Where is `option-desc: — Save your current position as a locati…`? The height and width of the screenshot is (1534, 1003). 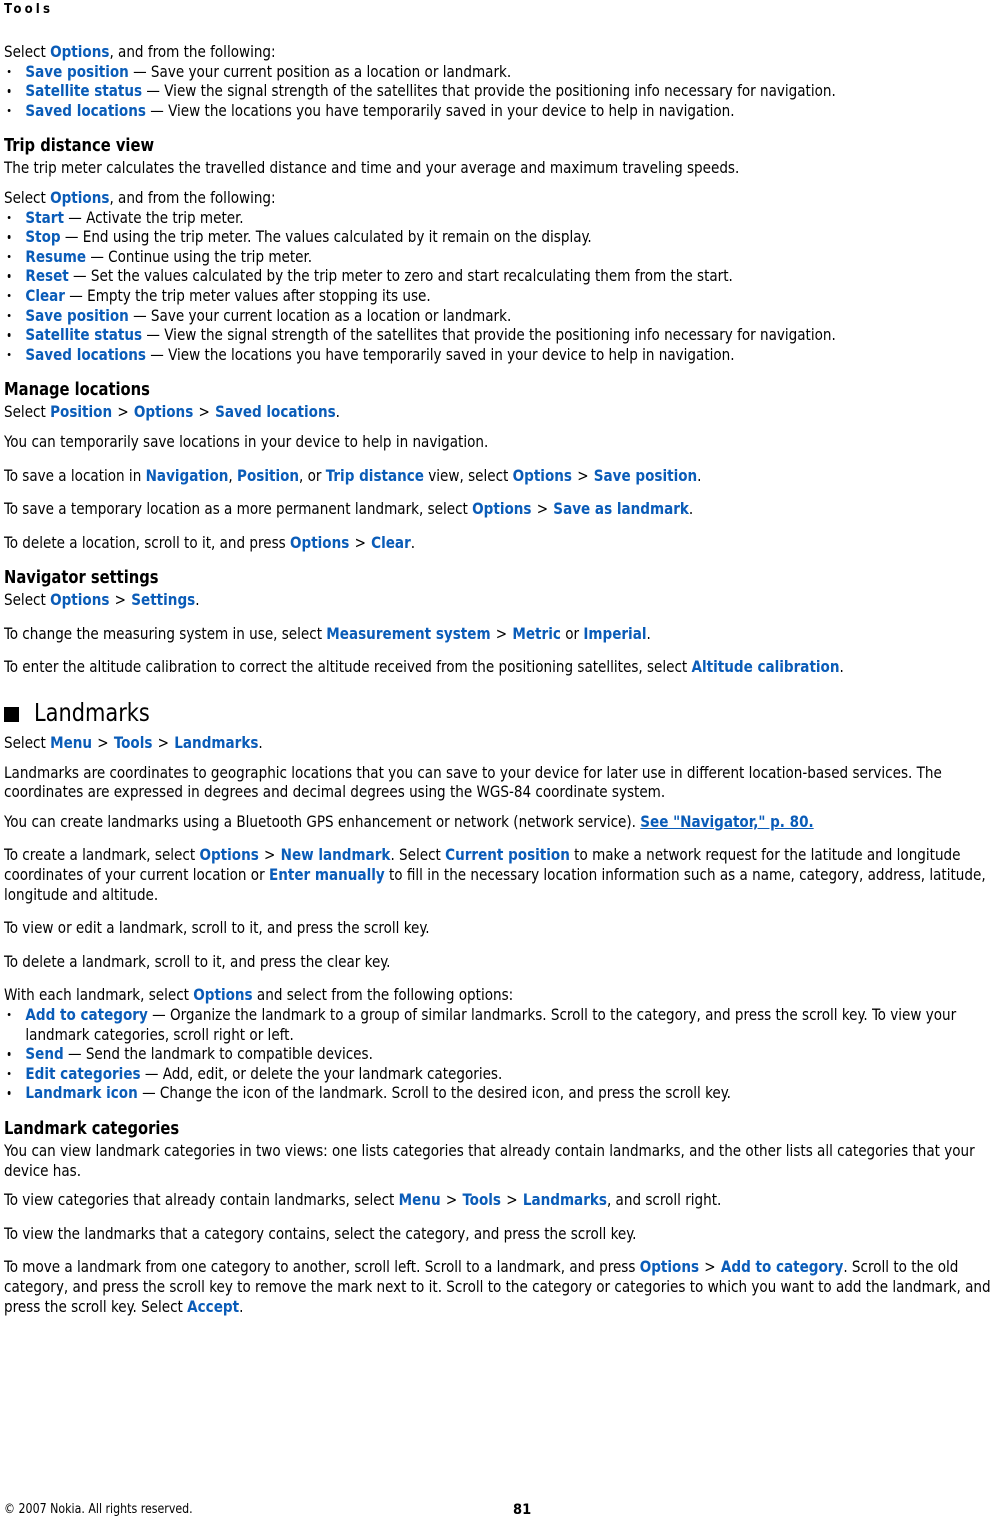 option-desc: — Save your current position as a locati… is located at coordinates (322, 71).